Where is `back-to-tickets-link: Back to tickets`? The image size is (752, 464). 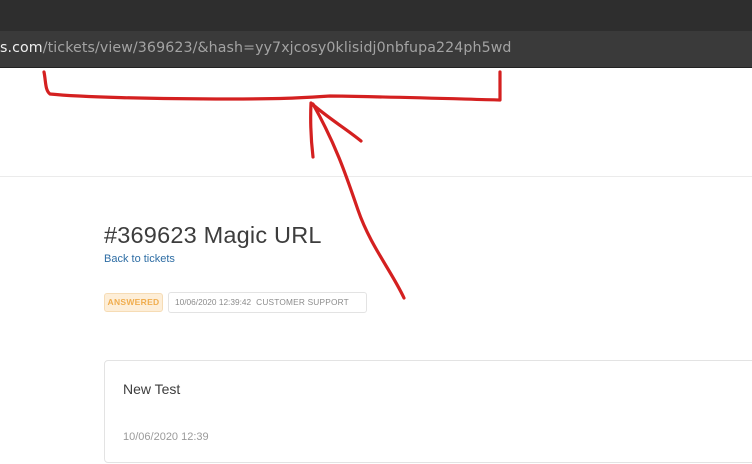
back-to-tickets-link: Back to tickets is located at coordinates (139, 259).